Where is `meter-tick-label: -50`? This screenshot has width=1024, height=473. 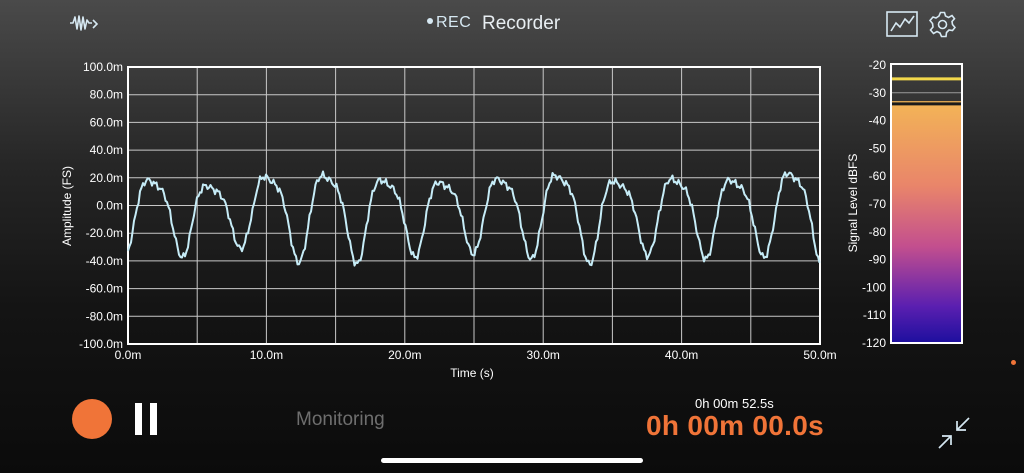 meter-tick-label: -50 is located at coordinates (878, 148).